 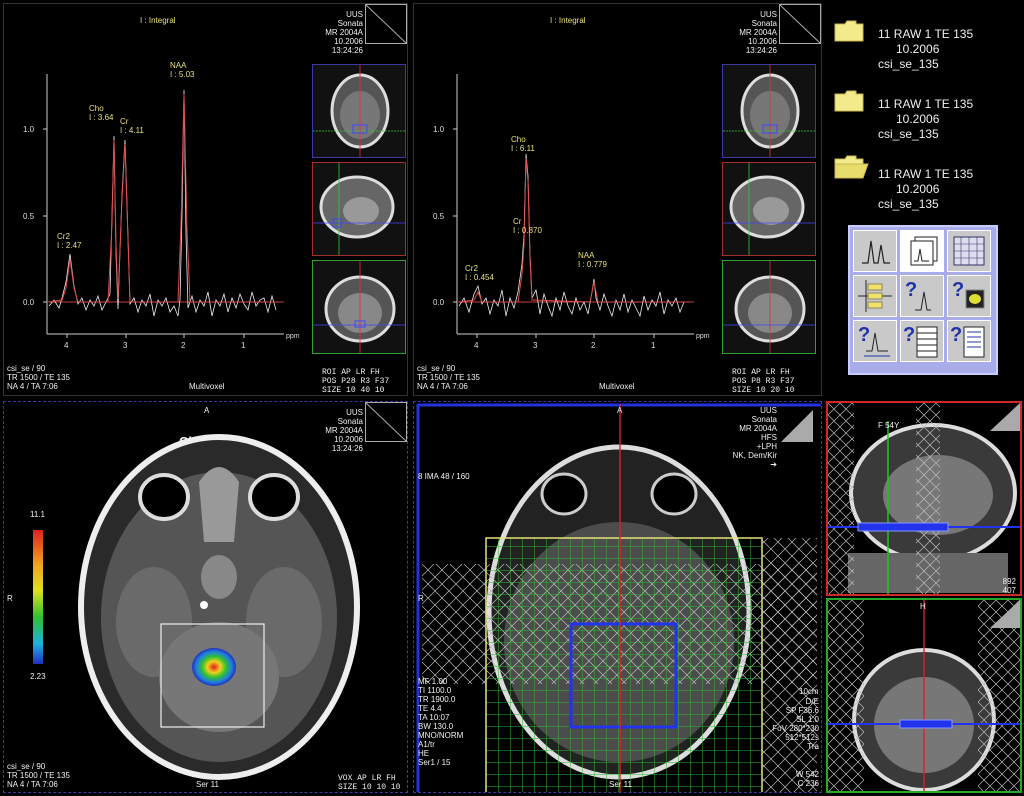 I want to click on table-icon: ?, so click(x=920, y=341).